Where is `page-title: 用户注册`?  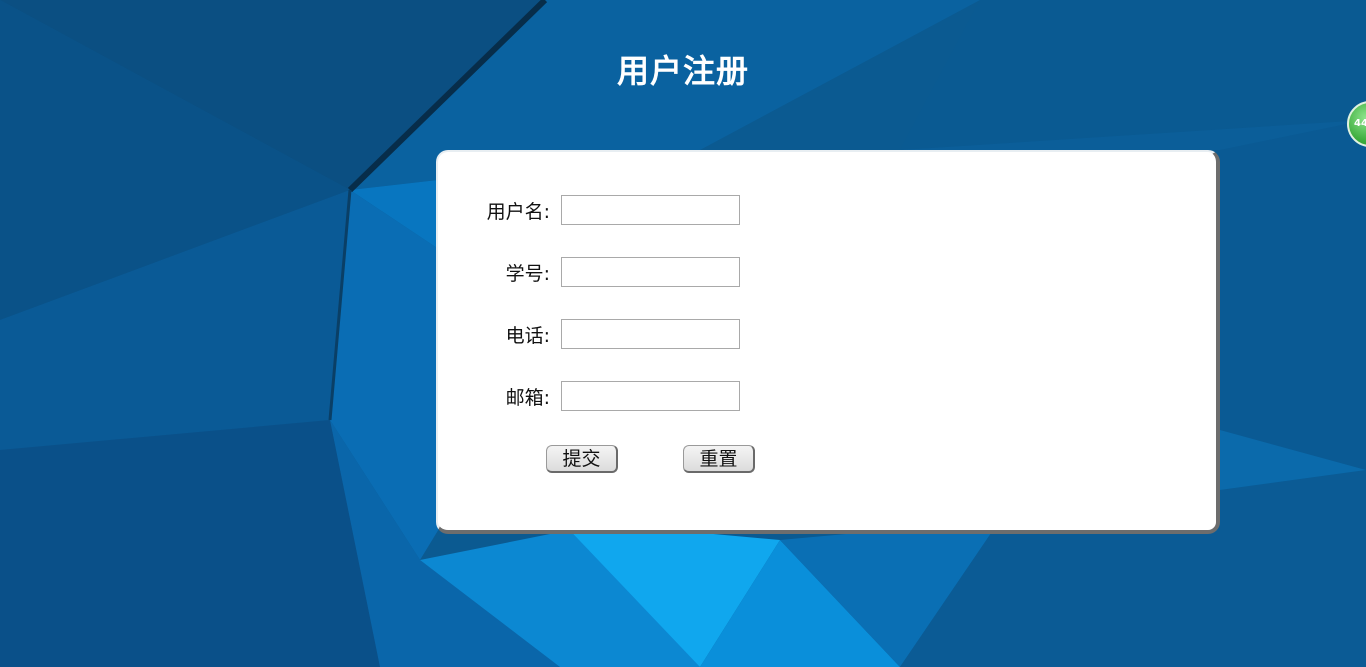
page-title: 用户注册 is located at coordinates (682, 71).